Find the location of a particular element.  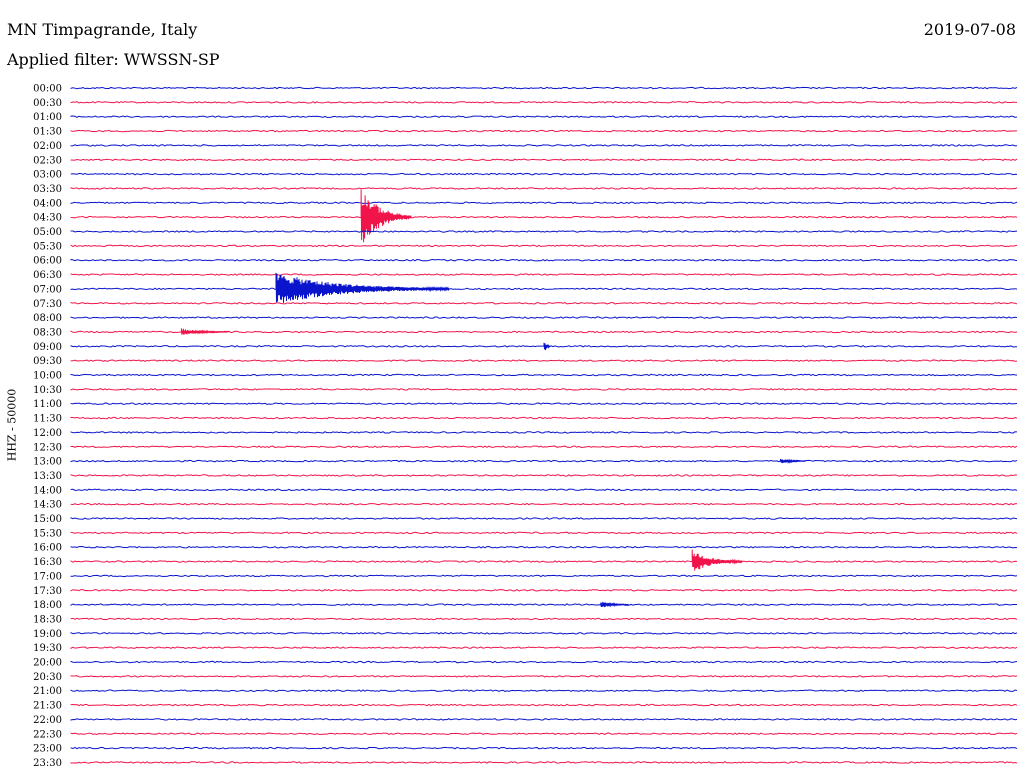

row-time-label: 12:00 is located at coordinates (47, 433).